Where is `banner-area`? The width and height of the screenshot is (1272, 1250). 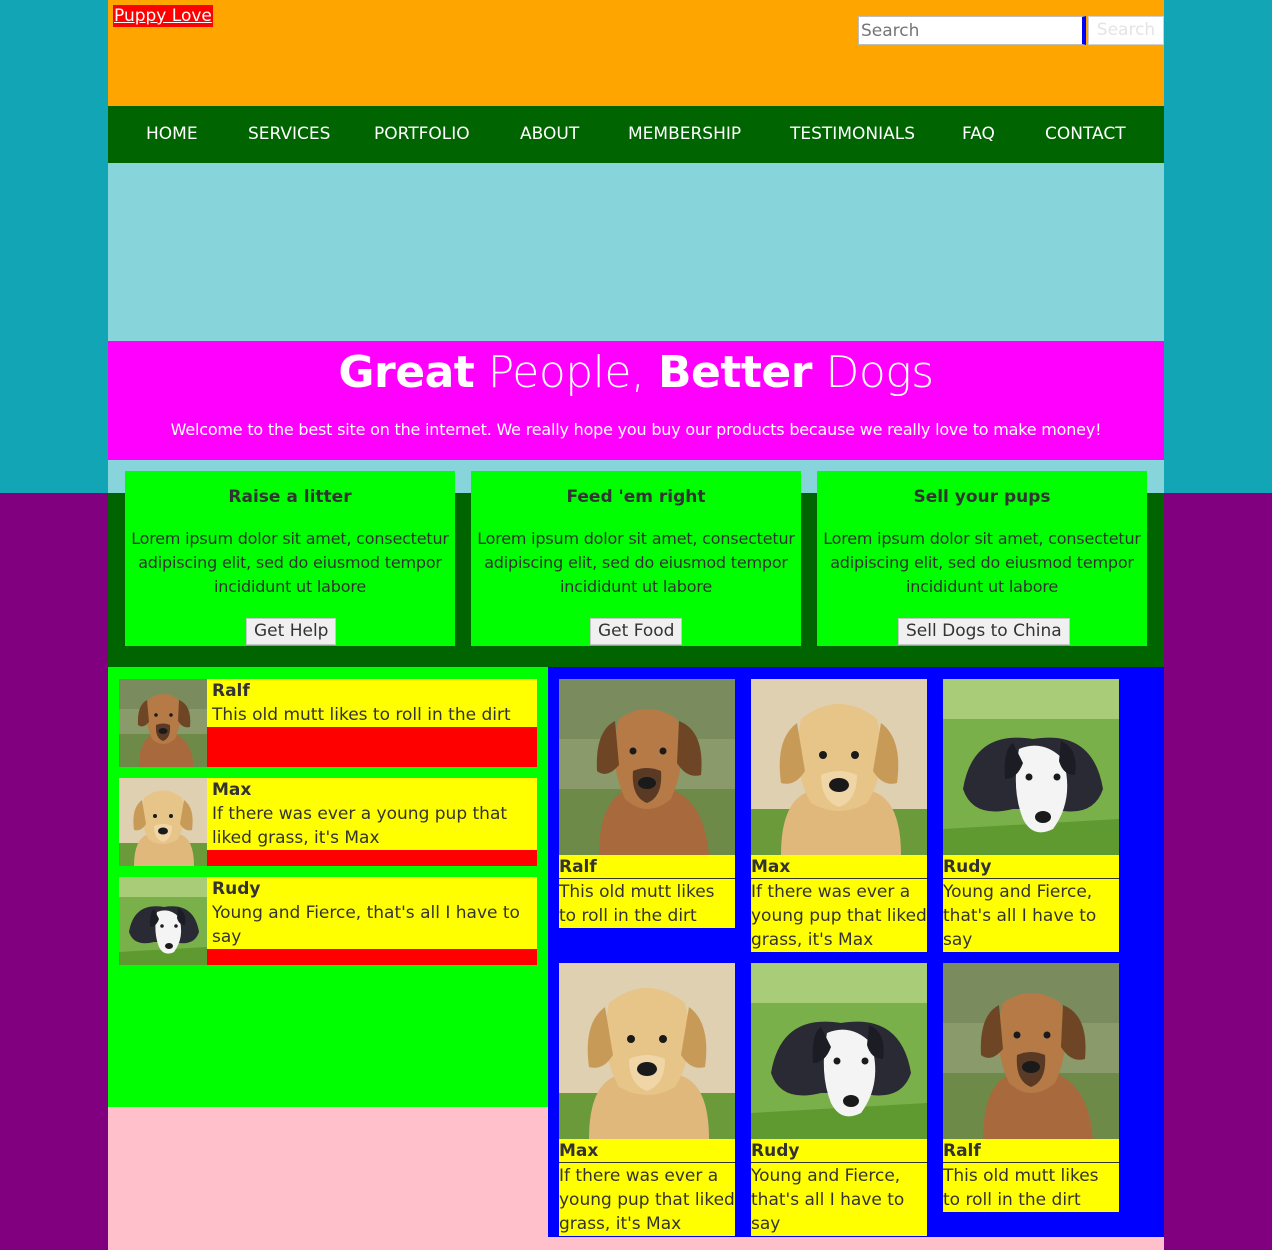
banner-area is located at coordinates (636, 252).